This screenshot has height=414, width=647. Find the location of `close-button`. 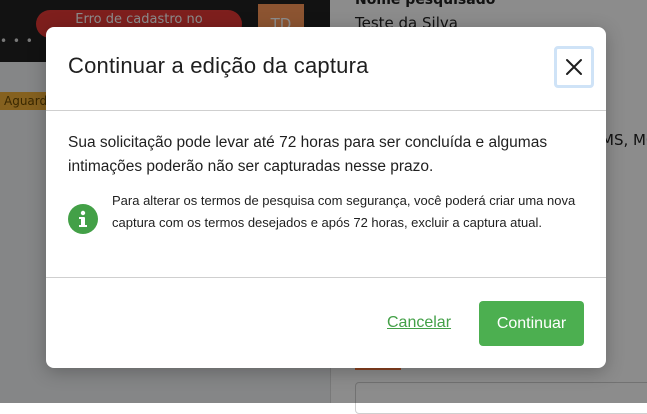

close-button is located at coordinates (574, 67).